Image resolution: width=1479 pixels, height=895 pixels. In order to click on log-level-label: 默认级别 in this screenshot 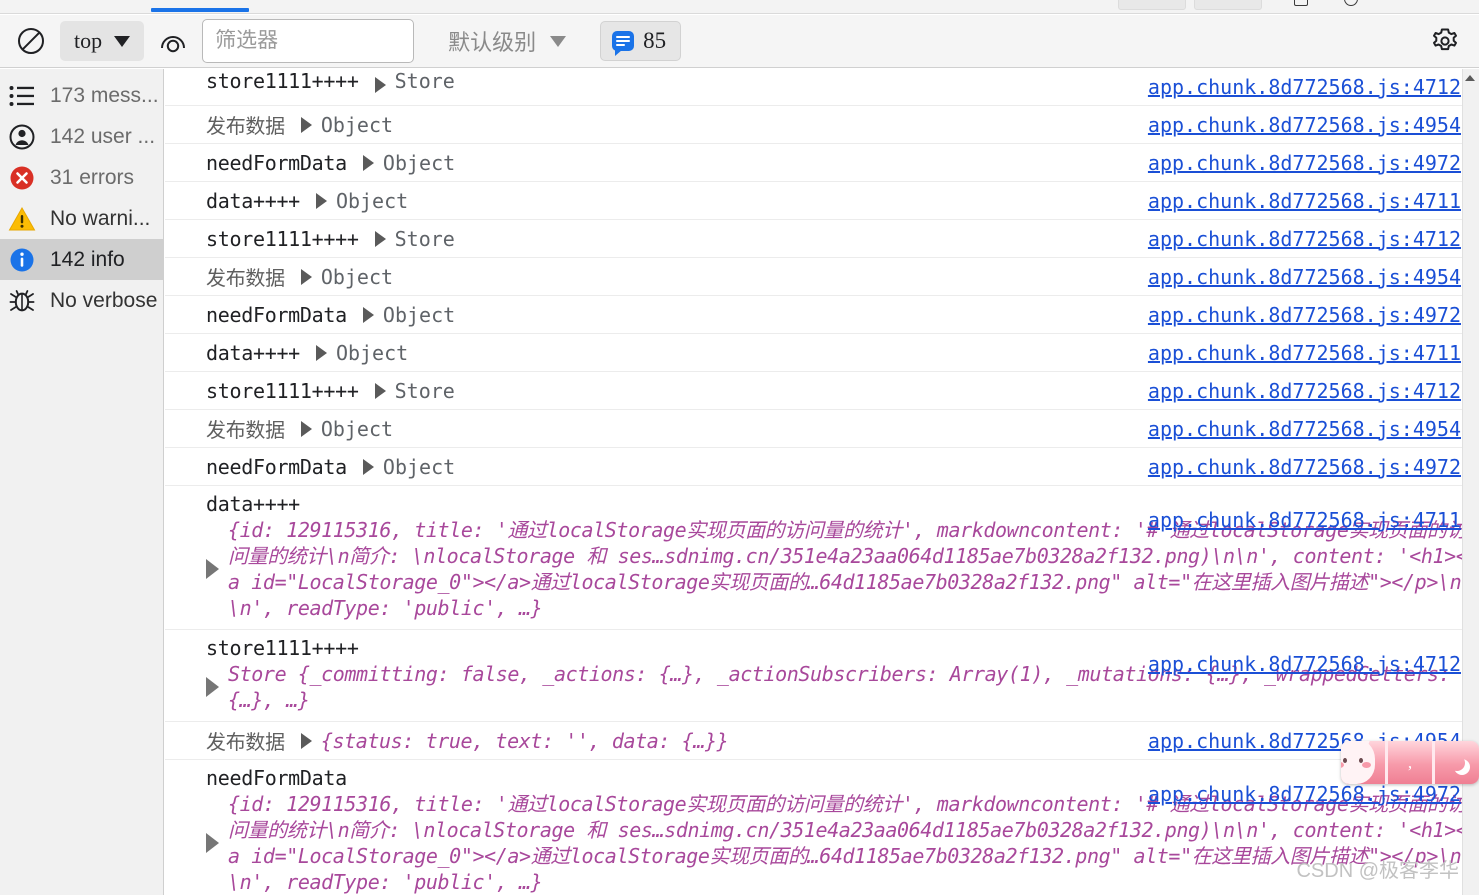, I will do `click(492, 42)`.